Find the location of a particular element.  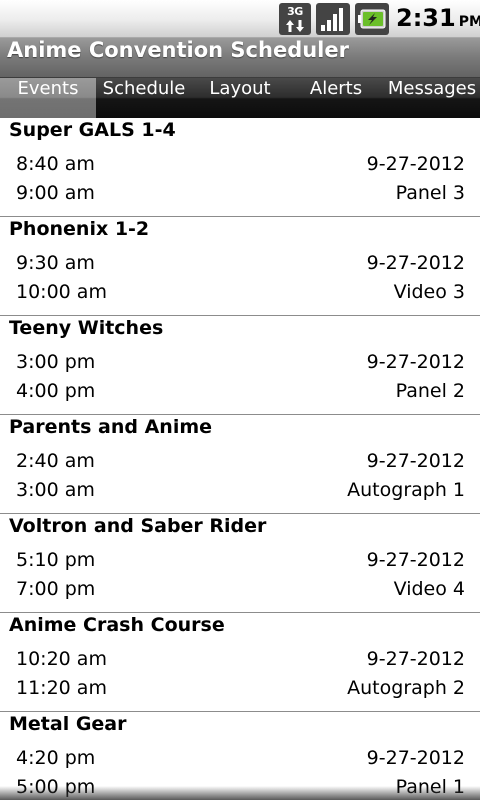

event-start-time: 8:40 am is located at coordinates (55, 164).